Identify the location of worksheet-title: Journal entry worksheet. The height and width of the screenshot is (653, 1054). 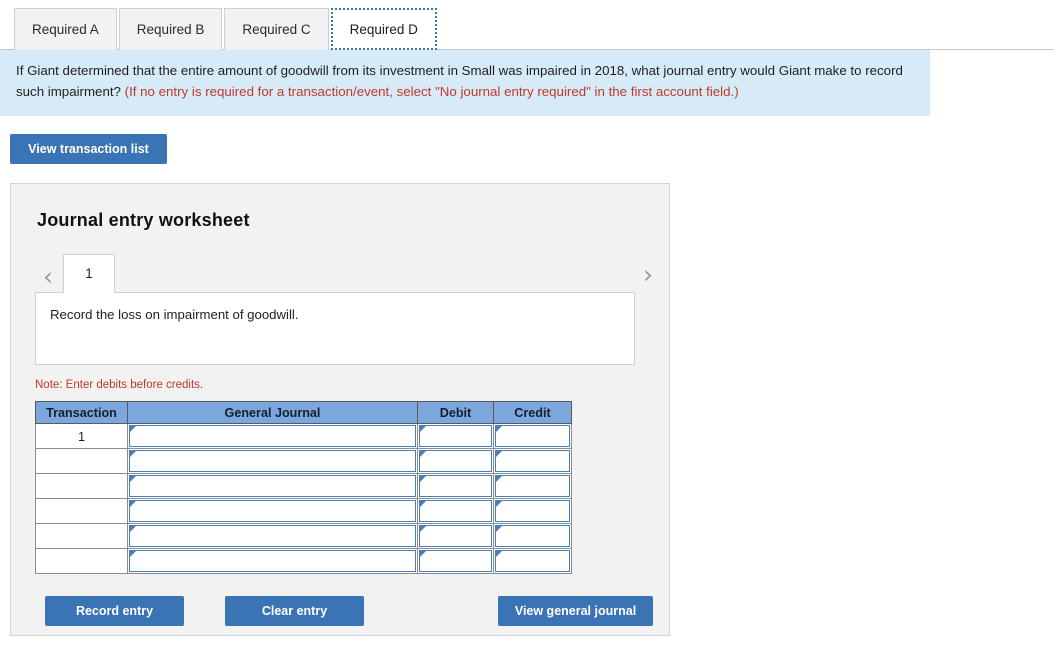
(143, 220).